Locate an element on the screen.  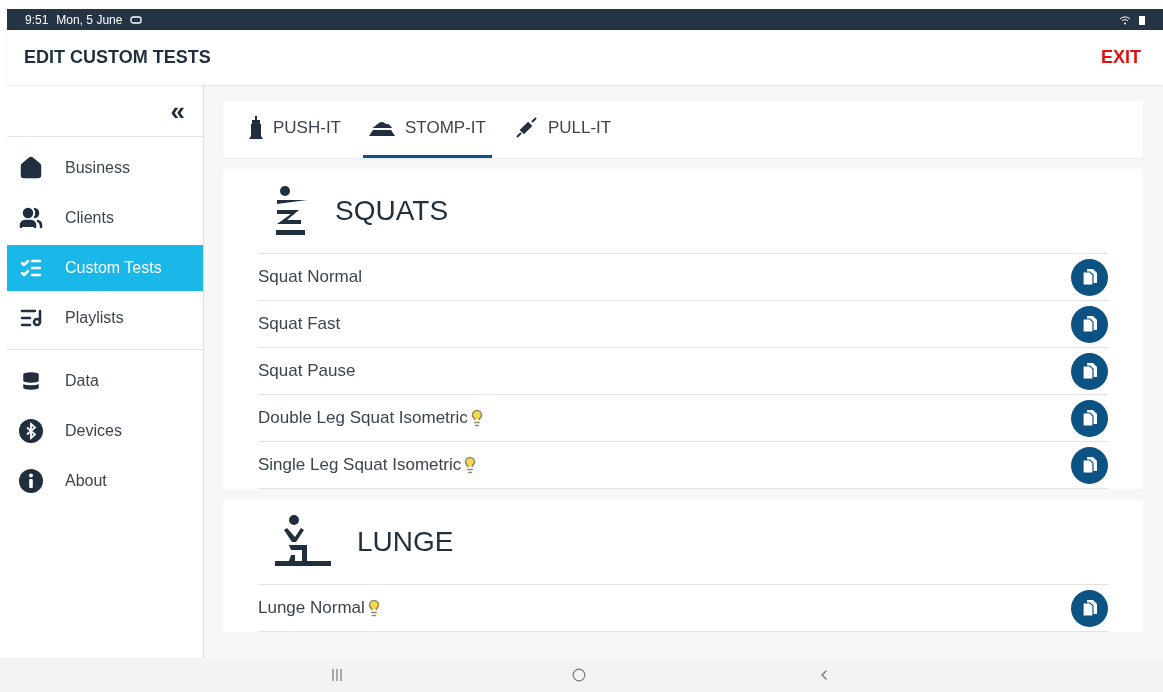
exercise-name: Squat Fast is located at coordinates (299, 324).